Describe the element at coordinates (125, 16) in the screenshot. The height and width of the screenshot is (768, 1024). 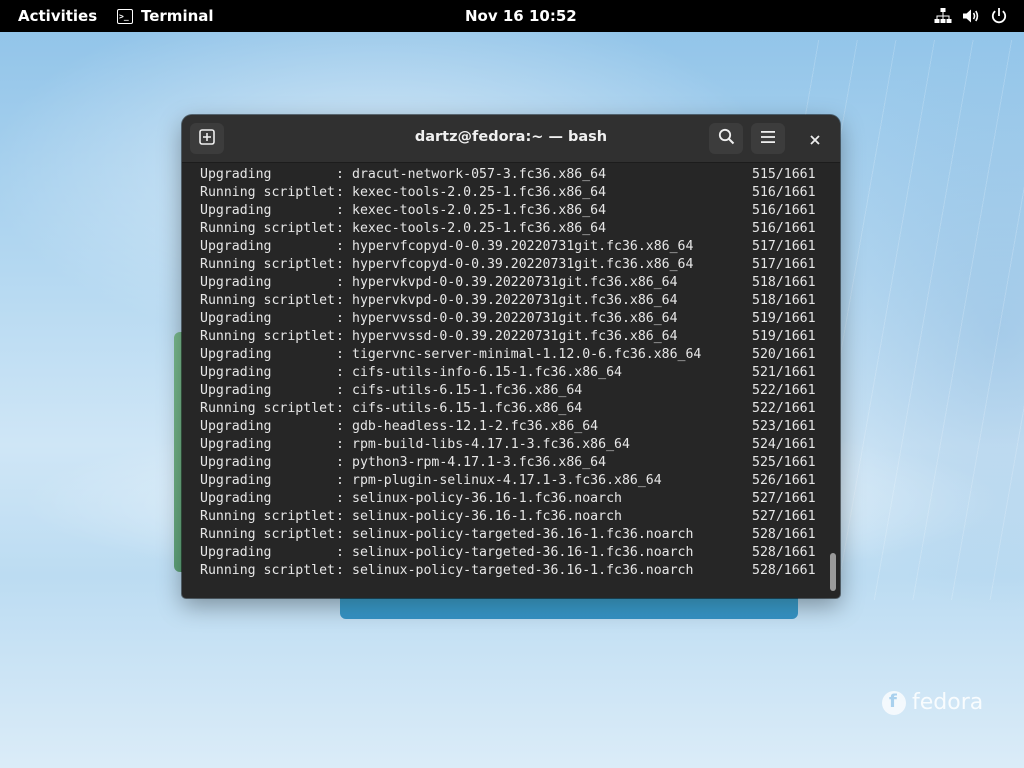
I see `terminal-icon: >_` at that location.